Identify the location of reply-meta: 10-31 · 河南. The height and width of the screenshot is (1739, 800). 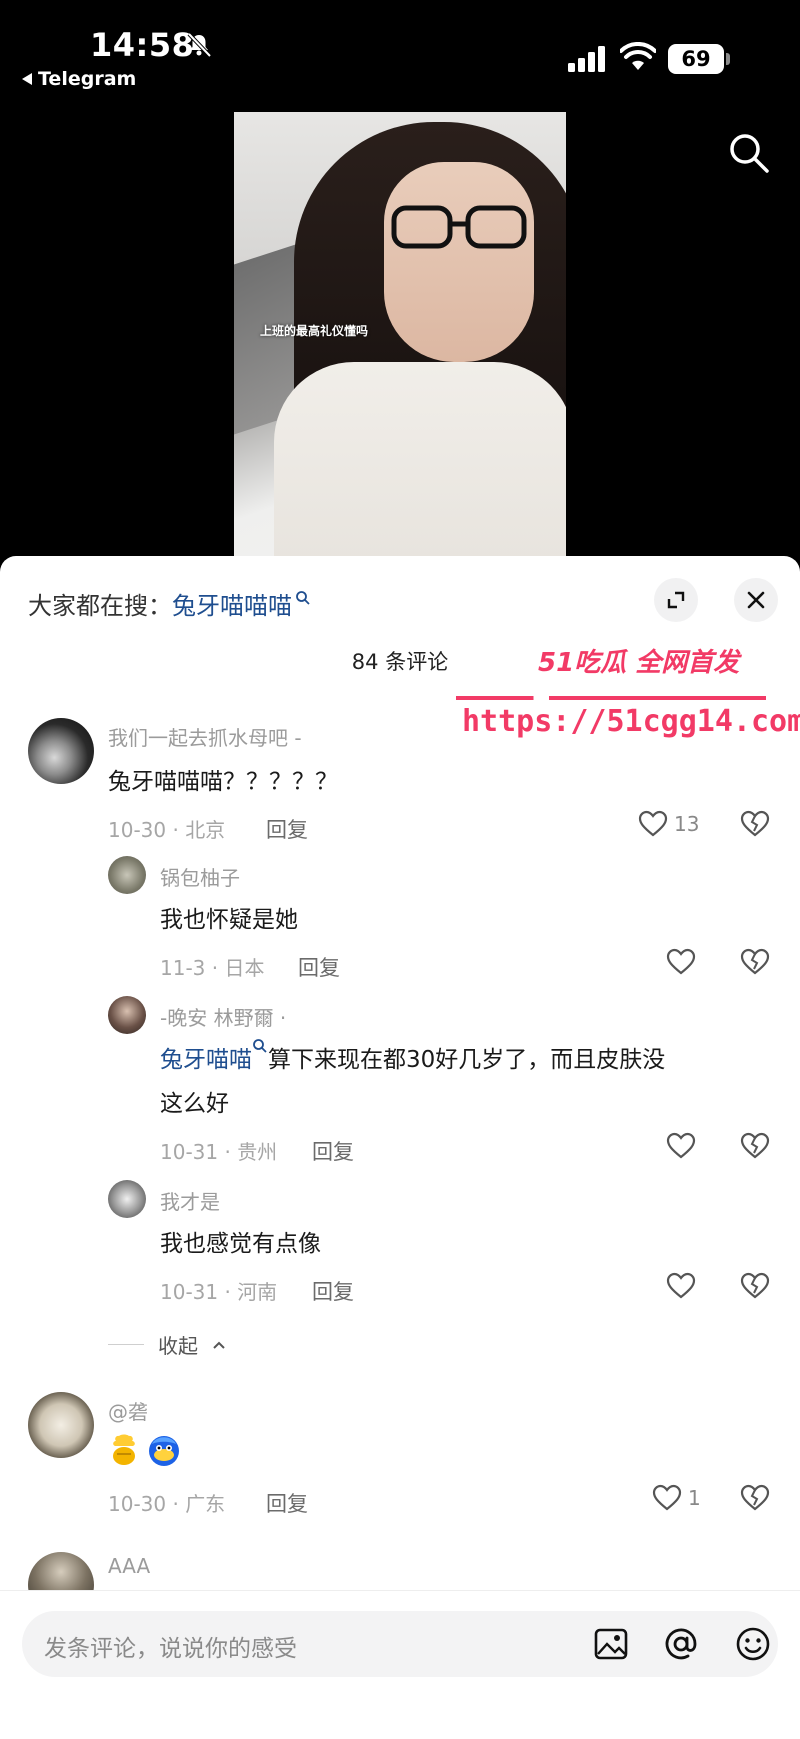
(219, 1292).